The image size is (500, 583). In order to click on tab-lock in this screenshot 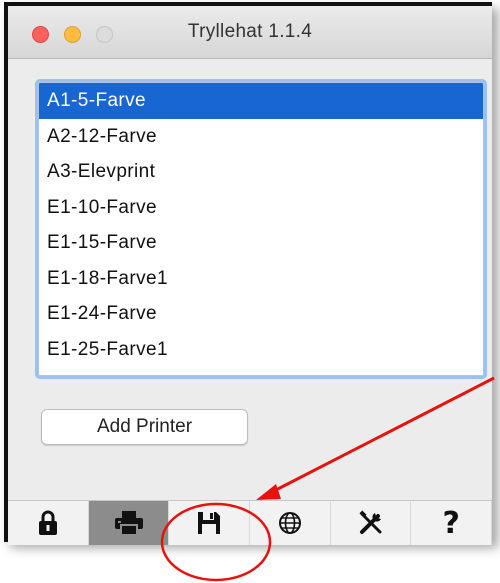, I will do `click(48, 523)`.